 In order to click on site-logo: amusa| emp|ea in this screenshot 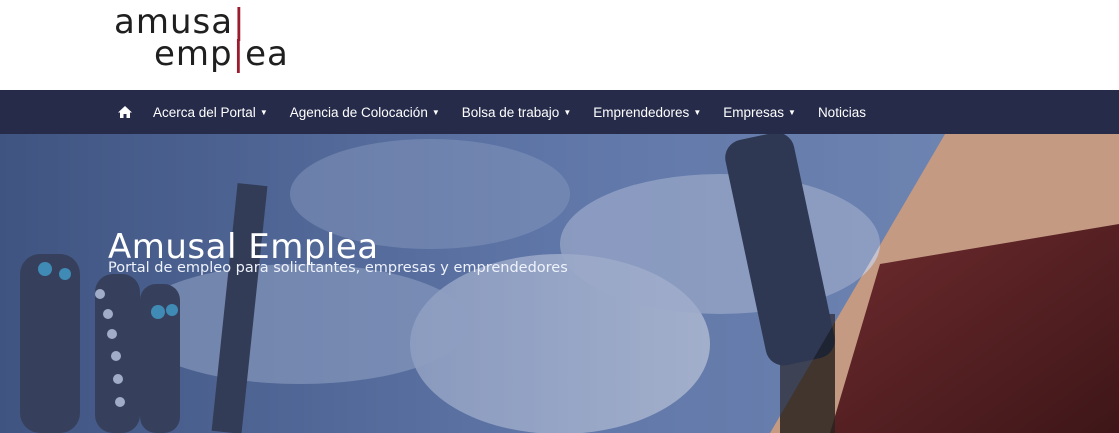, I will do `click(201, 38)`.